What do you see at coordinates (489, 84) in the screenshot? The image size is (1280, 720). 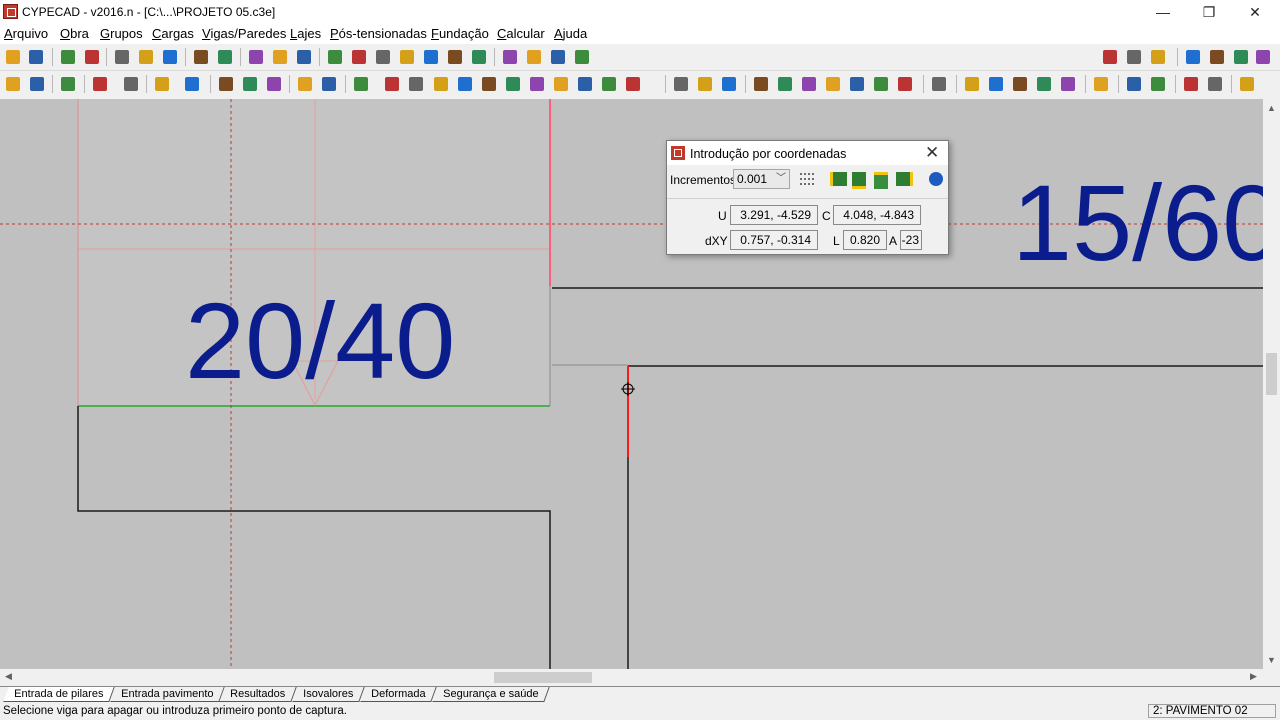 I see `move-icon` at bounding box center [489, 84].